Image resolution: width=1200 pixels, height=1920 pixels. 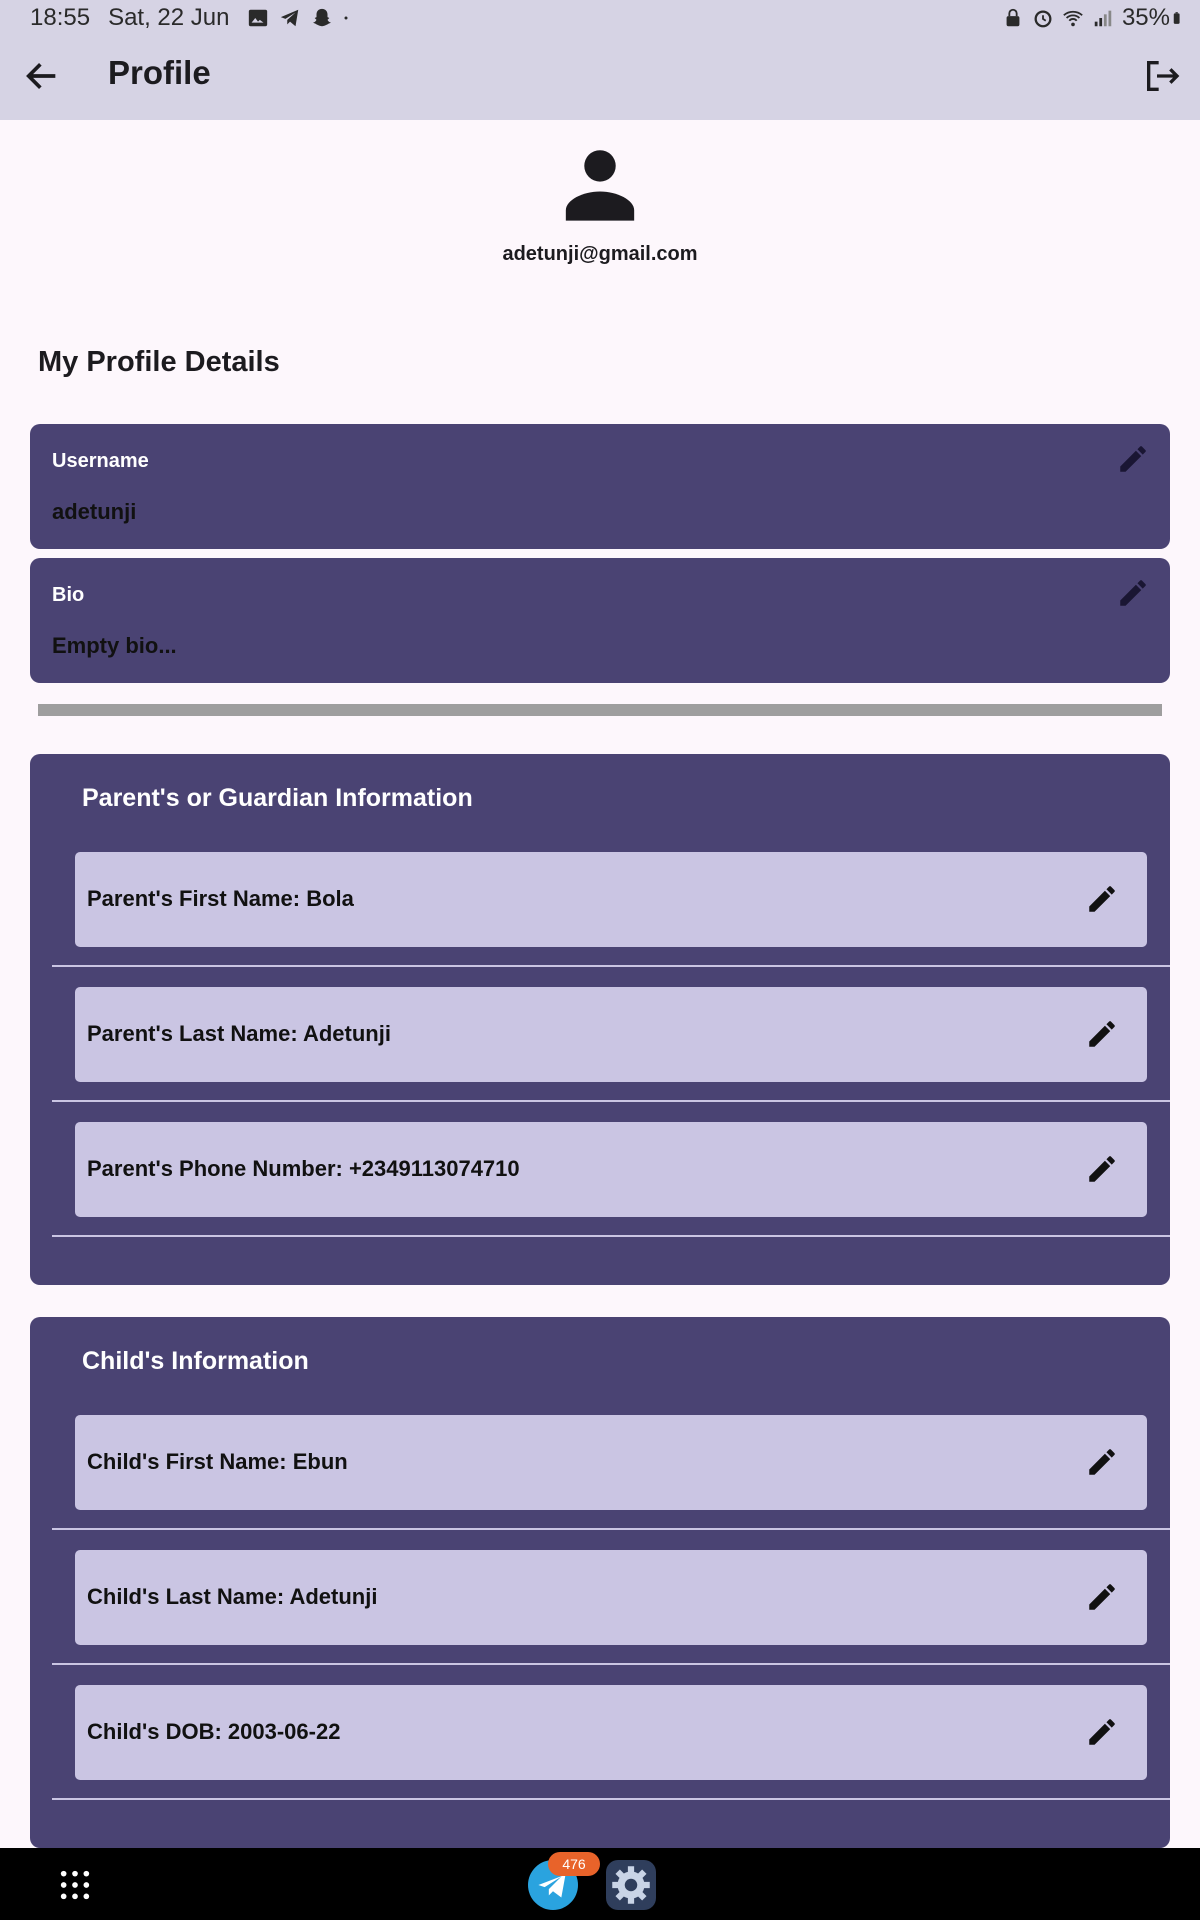 What do you see at coordinates (232, 1596) in the screenshot?
I see `child-last-name-text: Child's Last Name: Adetunji` at bounding box center [232, 1596].